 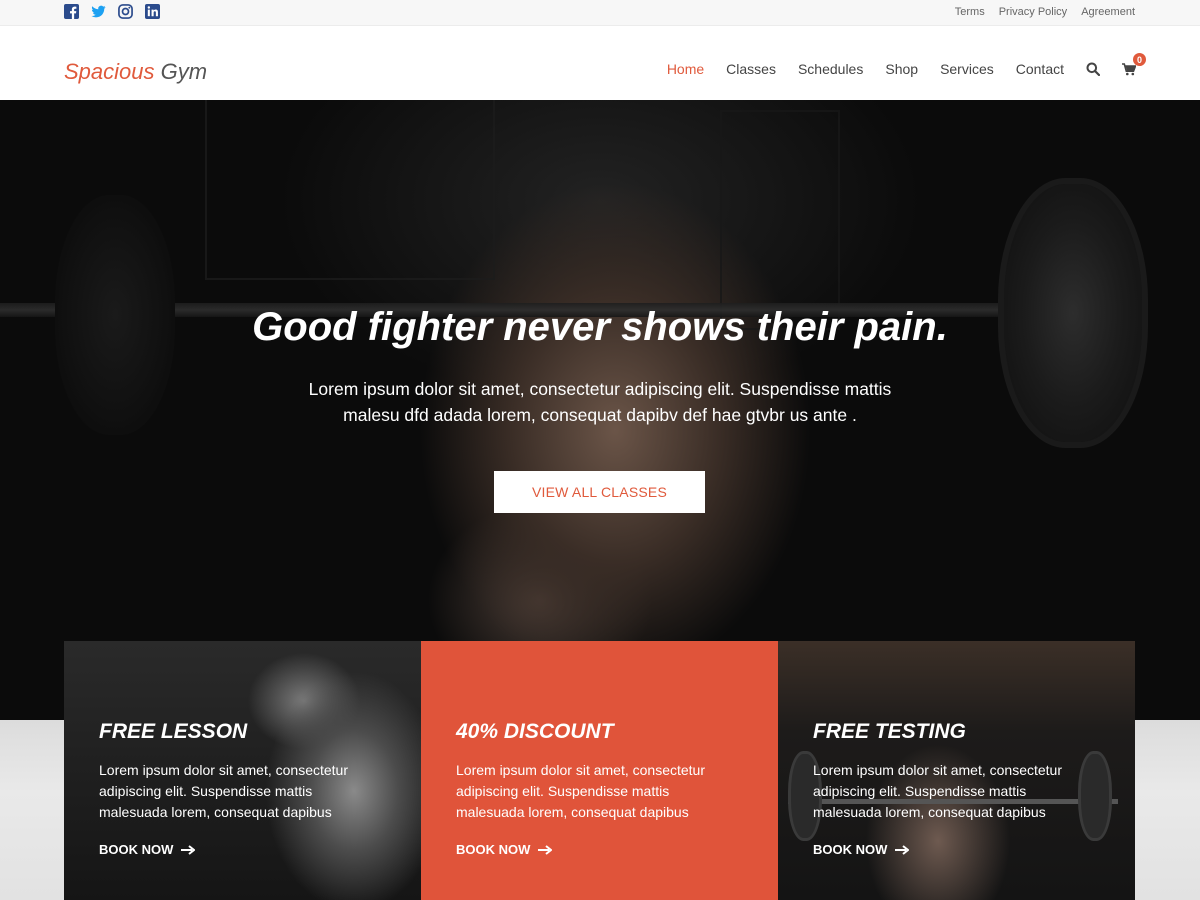 I want to click on card-title: FREE LESSON, so click(x=173, y=731).